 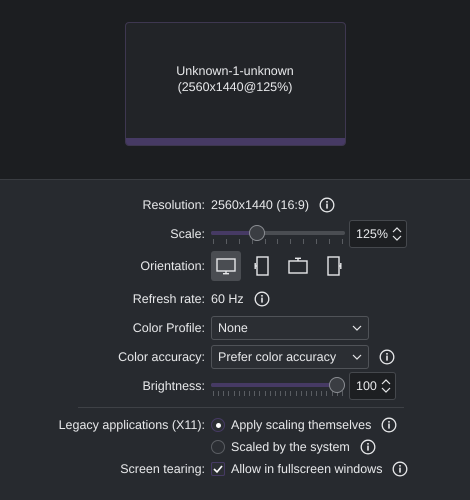 What do you see at coordinates (290, 447) in the screenshot?
I see `option-label: Scaled by the system` at bounding box center [290, 447].